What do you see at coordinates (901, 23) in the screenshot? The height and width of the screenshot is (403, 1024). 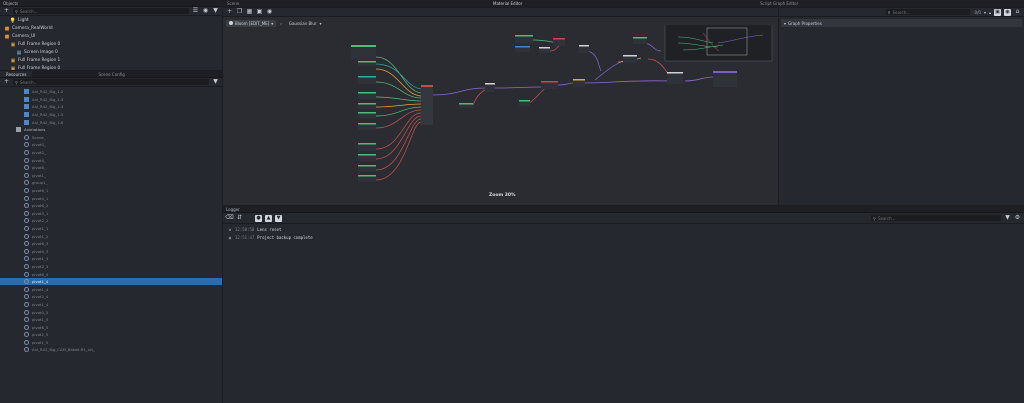 I see `graph-properties-section: ▾ Graph Properties` at bounding box center [901, 23].